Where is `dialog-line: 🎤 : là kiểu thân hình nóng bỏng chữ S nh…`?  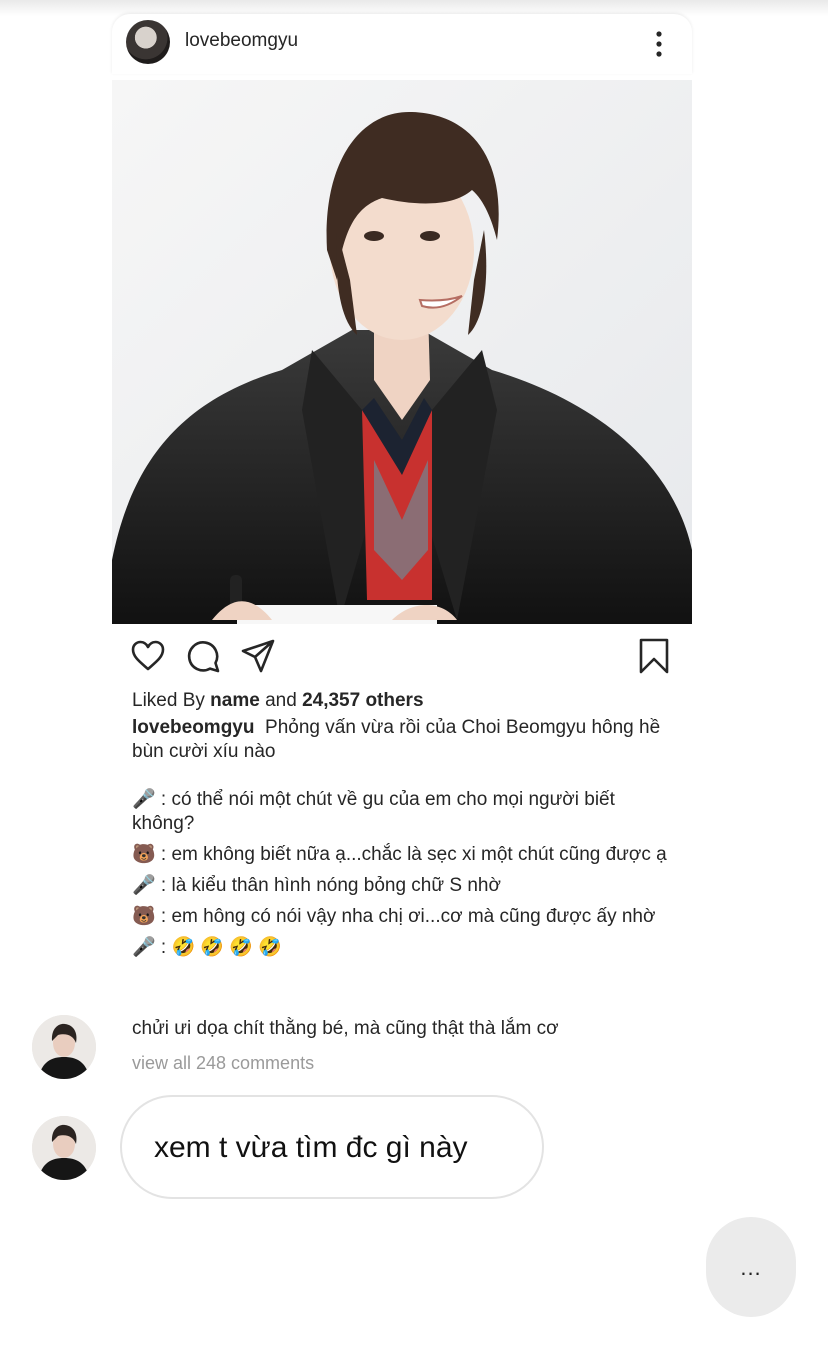 dialog-line: 🎤 : là kiểu thân hình nóng bỏng chữ S nh… is located at coordinates (316, 885).